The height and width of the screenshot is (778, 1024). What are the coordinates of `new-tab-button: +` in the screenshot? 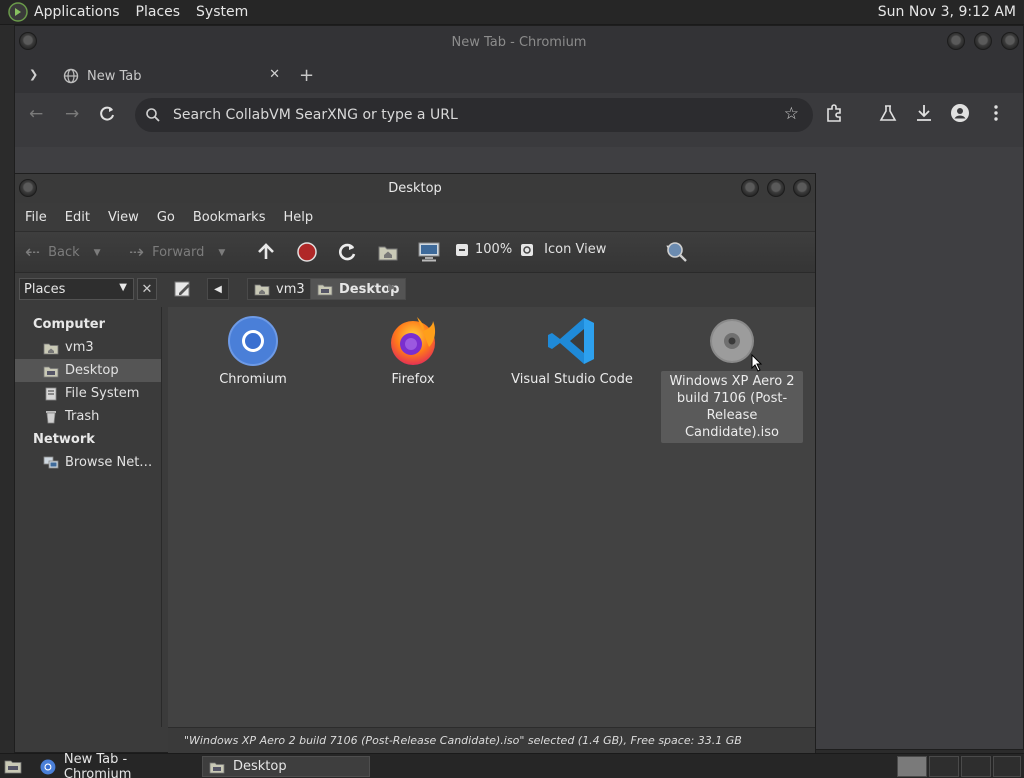 It's located at (306, 75).